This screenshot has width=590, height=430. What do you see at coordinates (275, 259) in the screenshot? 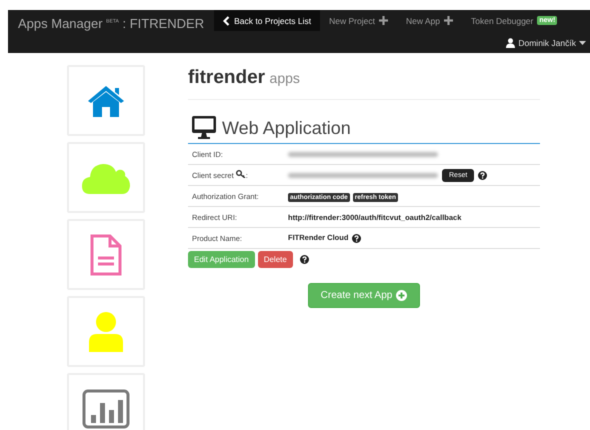
I see `delete-button: Delete` at bounding box center [275, 259].